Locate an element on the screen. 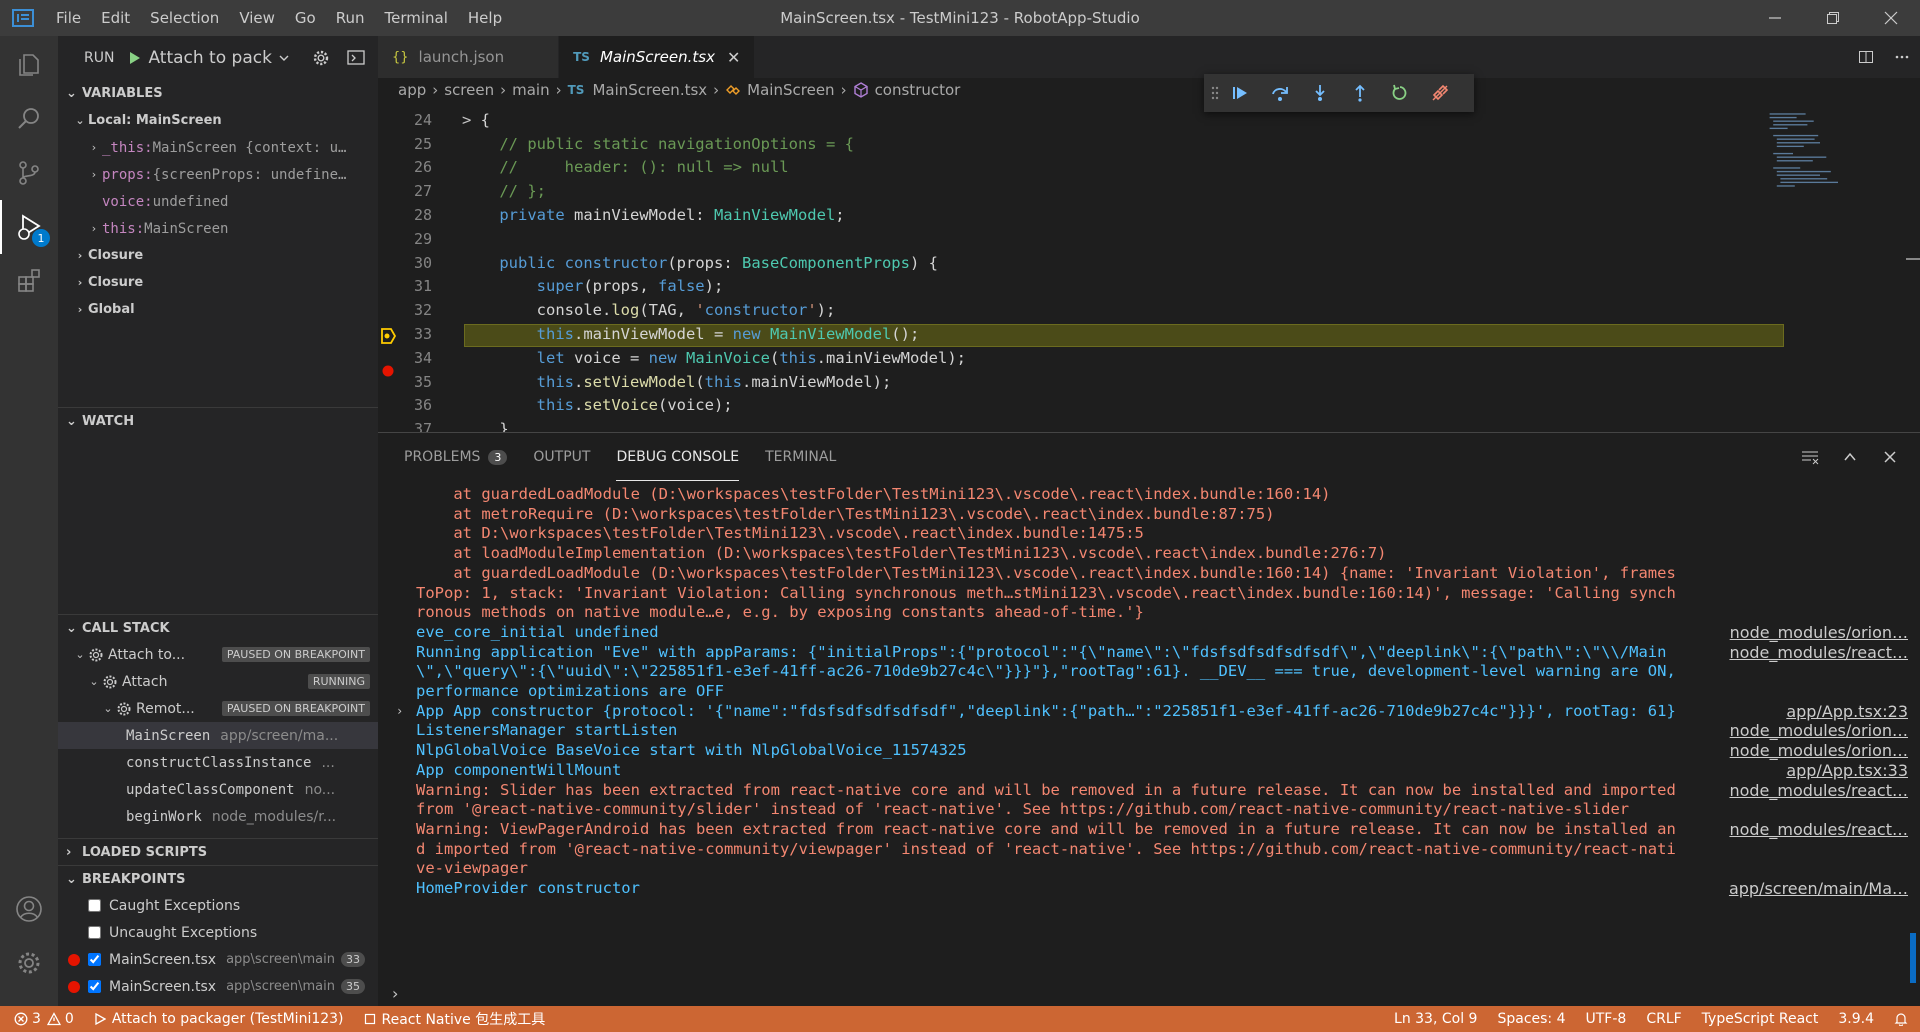 The width and height of the screenshot is (1920, 1032). breadcrumb-item: constructor is located at coordinates (918, 90).